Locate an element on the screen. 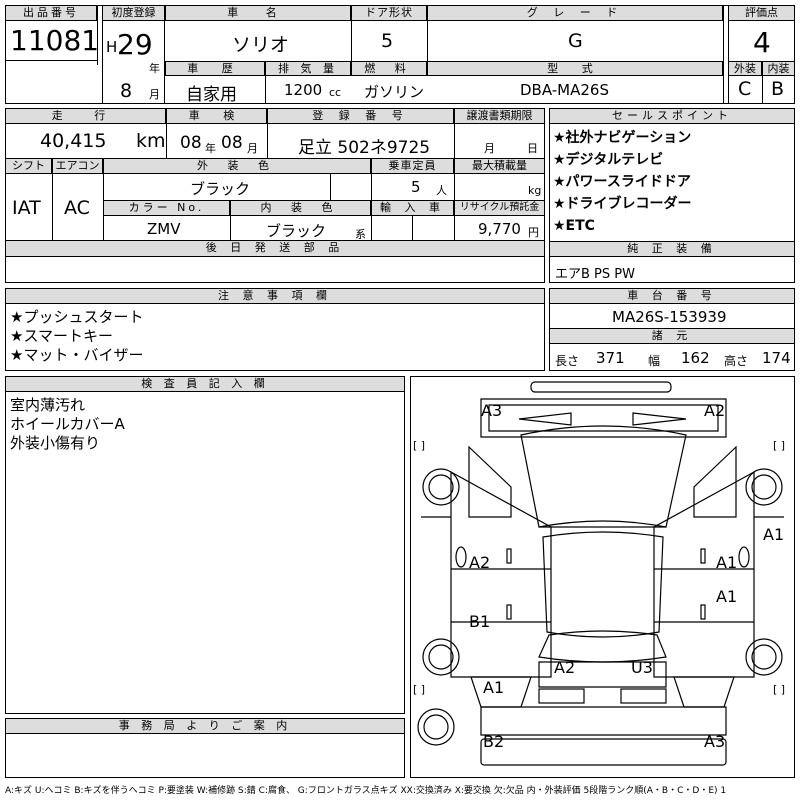 This screenshot has width=800, height=800. displacement-label: 排 気 量 is located at coordinates (308, 68).